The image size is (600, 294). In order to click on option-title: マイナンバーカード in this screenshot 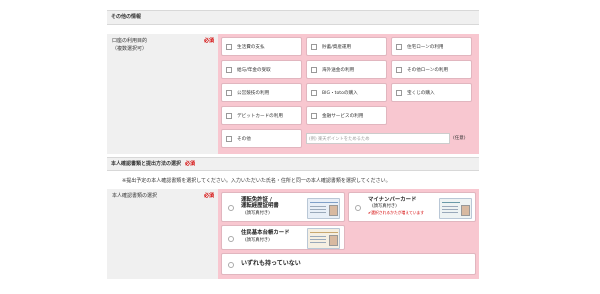, I will do `click(392, 200)`.